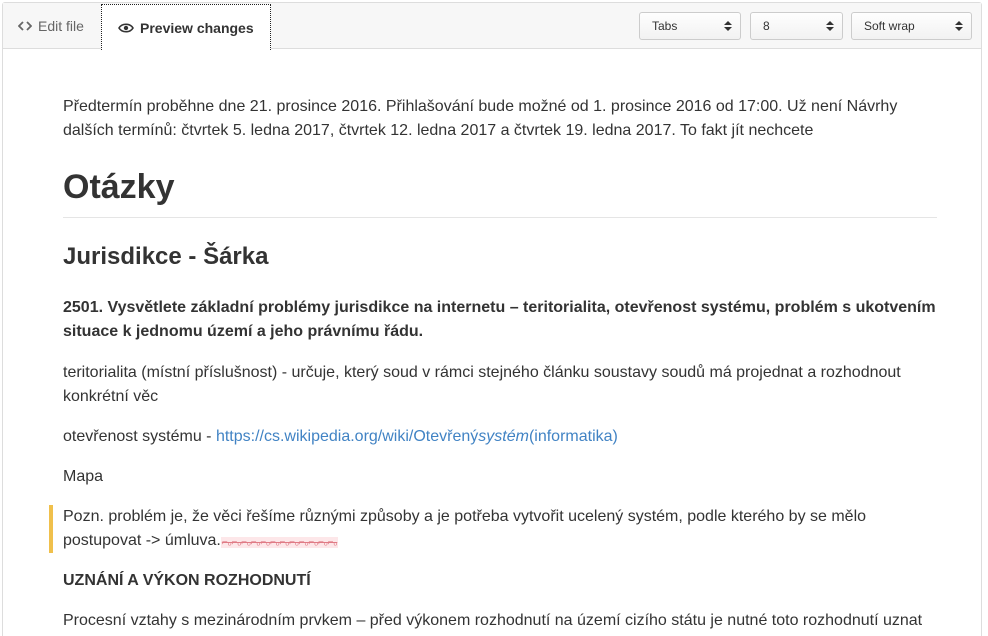  I want to click on tab-preview-changes-label: Preview changes, so click(197, 27).